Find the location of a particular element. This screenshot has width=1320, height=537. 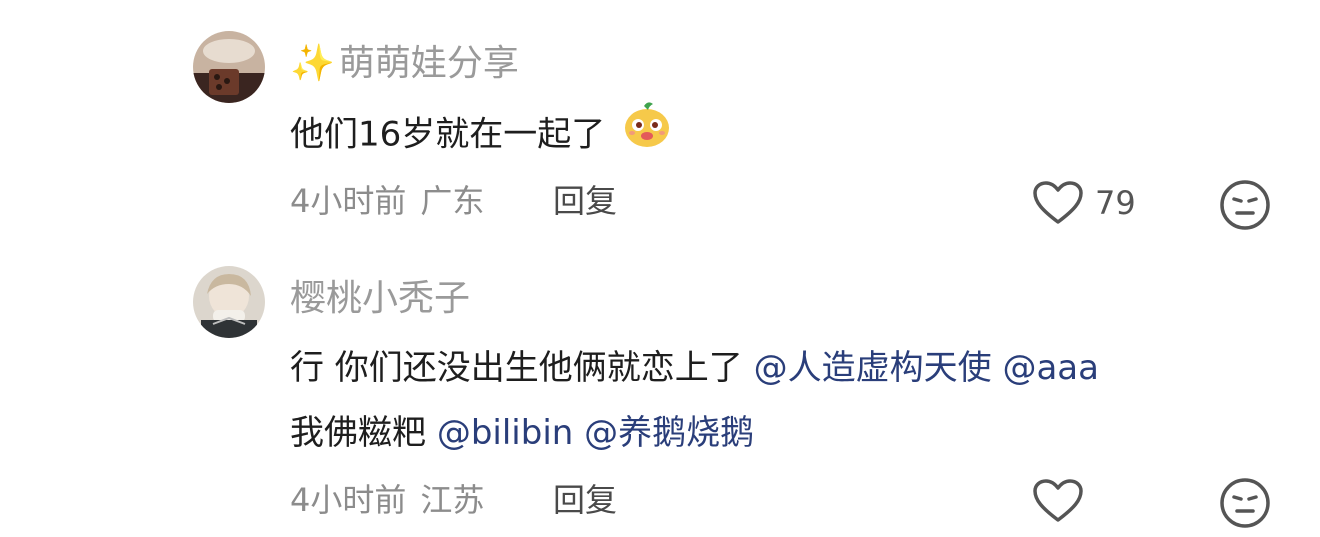

mention-link: @bilibin is located at coordinates (505, 433).